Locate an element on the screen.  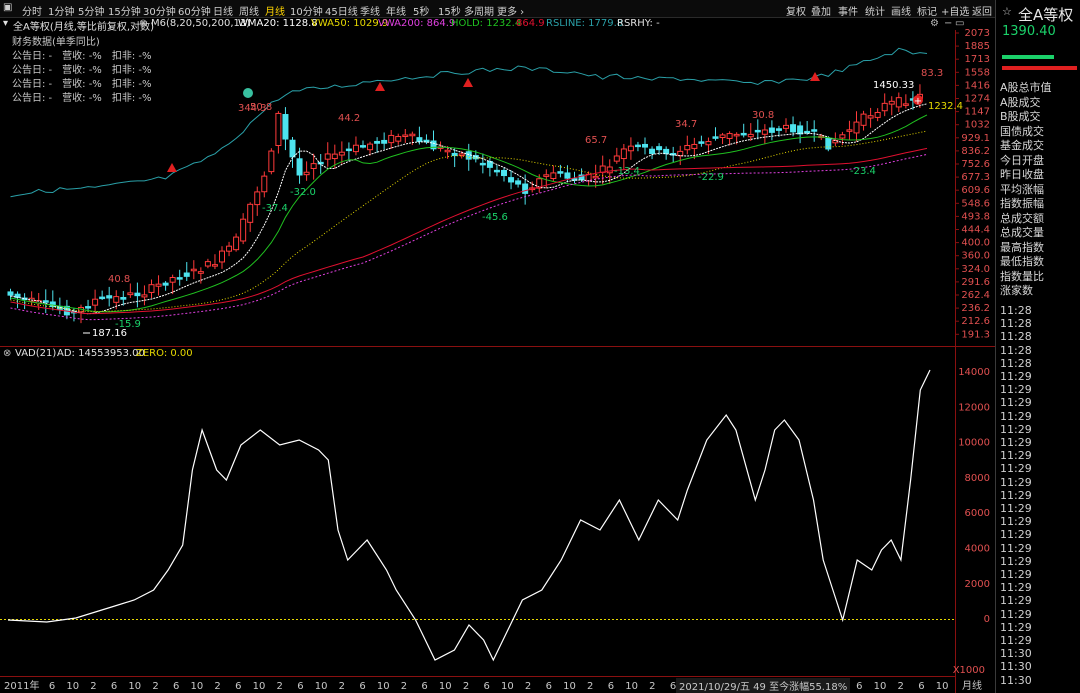
price-axis-label: 1147 is located at coordinates (977, 112).